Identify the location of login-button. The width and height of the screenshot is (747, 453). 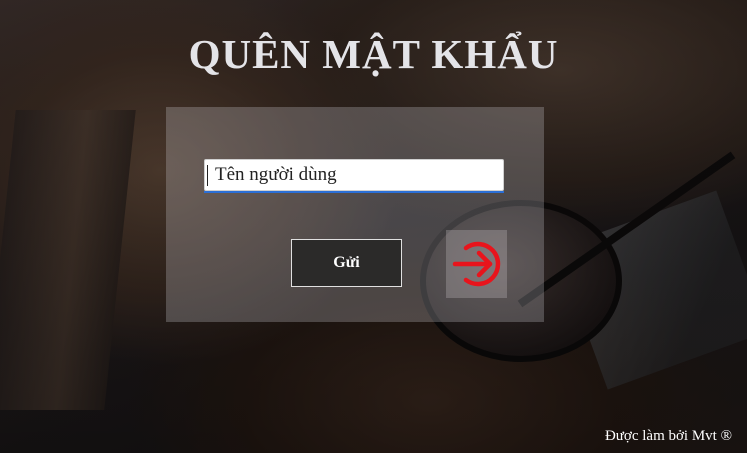
(476, 264).